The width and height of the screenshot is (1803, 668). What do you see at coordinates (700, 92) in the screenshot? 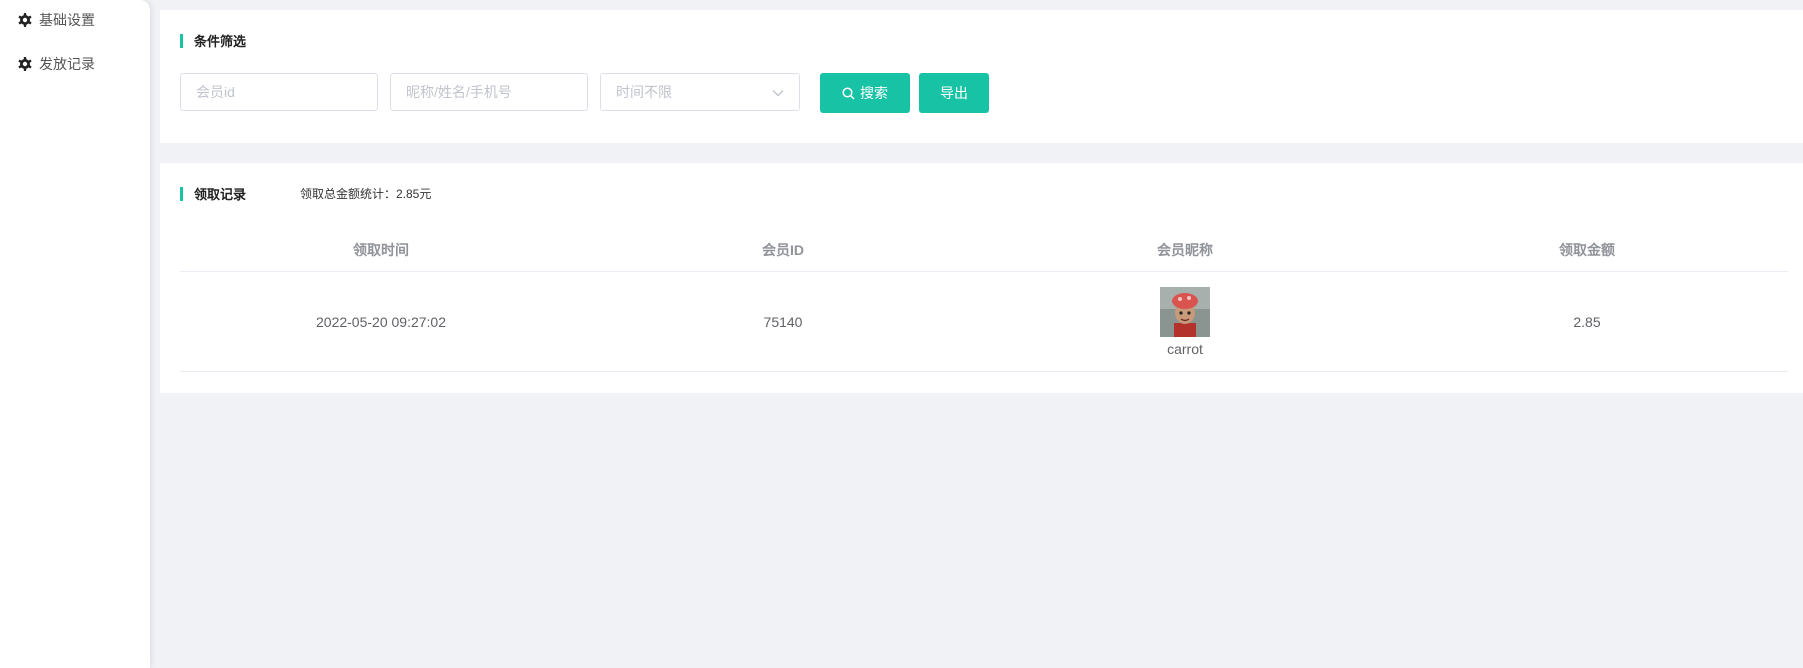
I see `time-range-select: 时间不限` at bounding box center [700, 92].